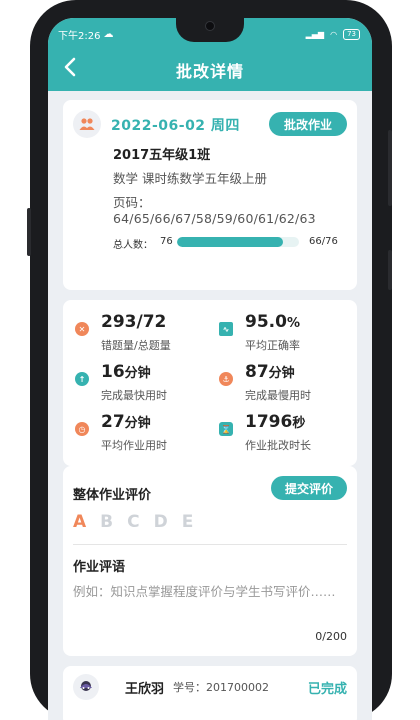 The width and height of the screenshot is (420, 720). What do you see at coordinates (108, 34) in the screenshot?
I see `cloud-icon: ☁` at bounding box center [108, 34].